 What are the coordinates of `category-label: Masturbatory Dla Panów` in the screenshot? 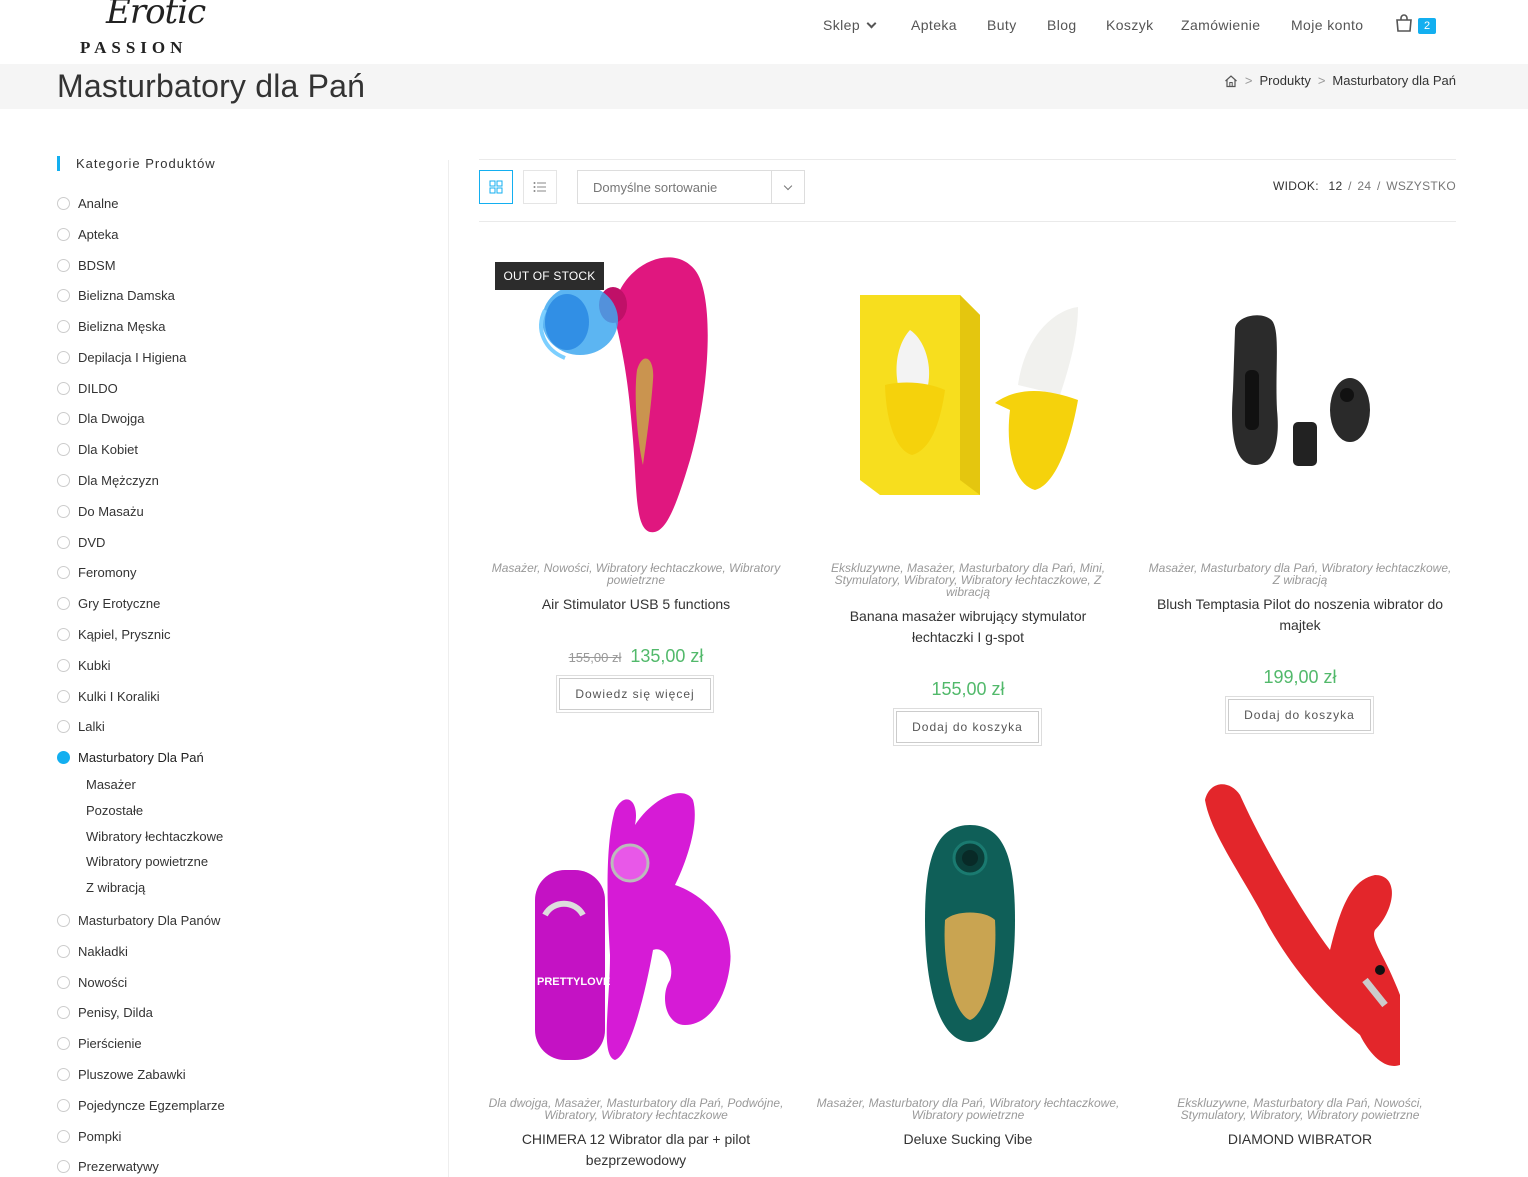 It's located at (149, 920).